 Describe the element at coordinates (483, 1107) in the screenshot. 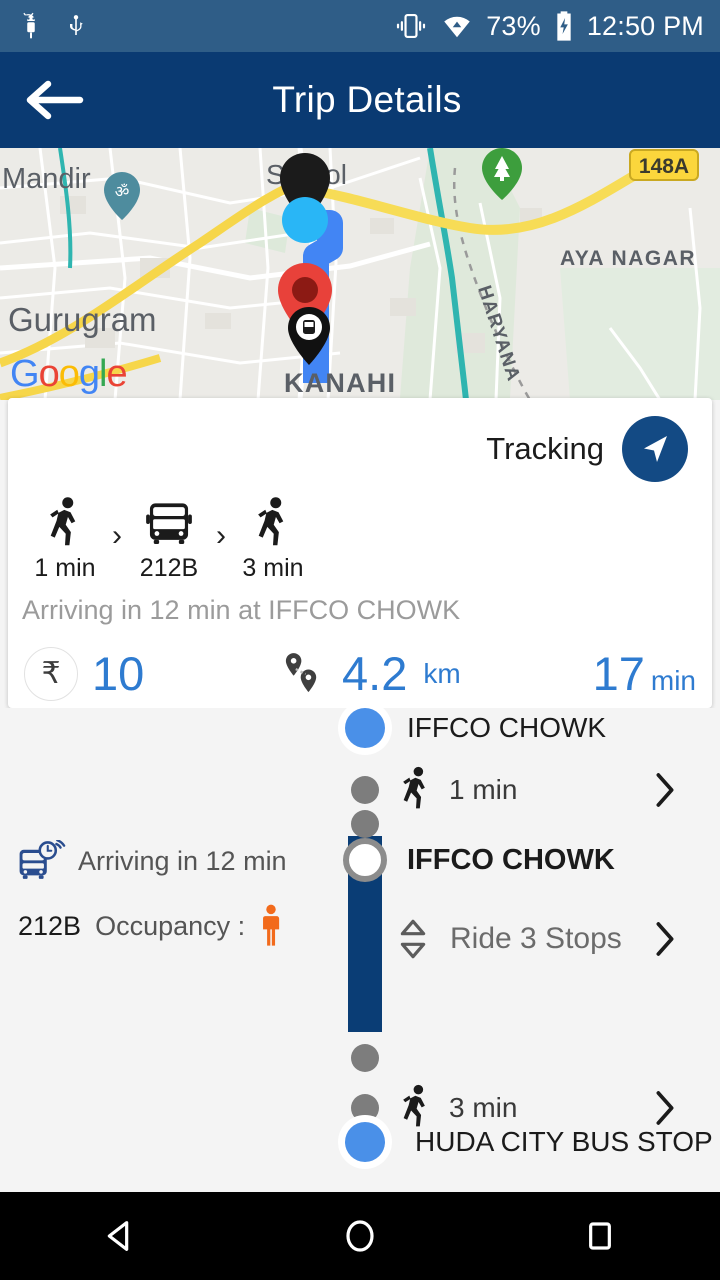

I see `walk-duration: 3 min` at that location.